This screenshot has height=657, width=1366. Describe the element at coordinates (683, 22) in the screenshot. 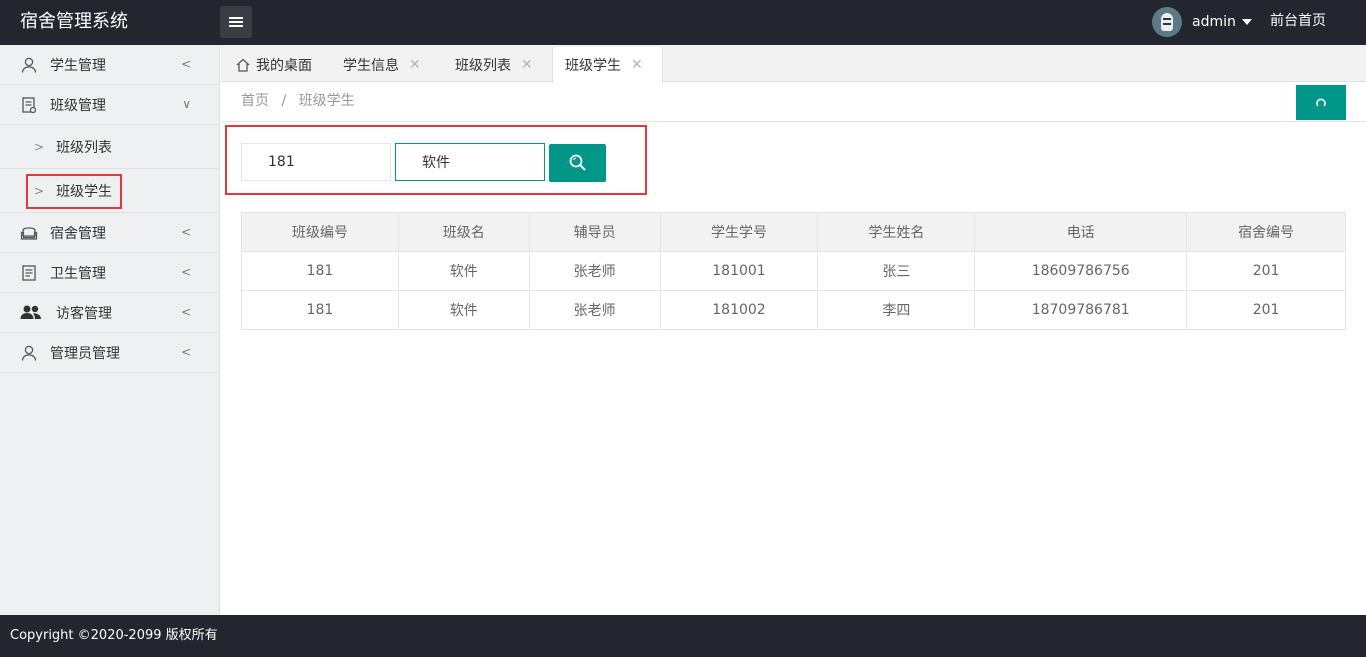

I see `top-header: 宿舍管理系统 admin 前台首页` at that location.